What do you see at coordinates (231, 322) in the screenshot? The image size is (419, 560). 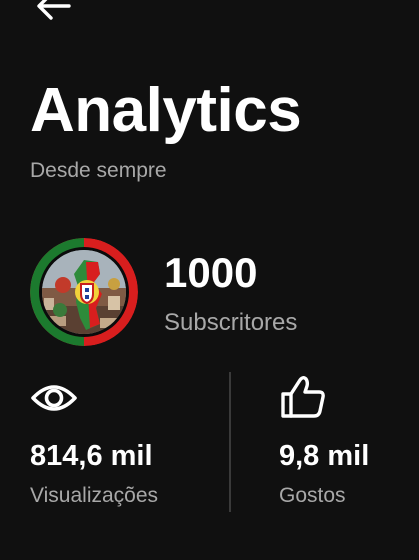 I see `subscriber-label: Subscritores` at bounding box center [231, 322].